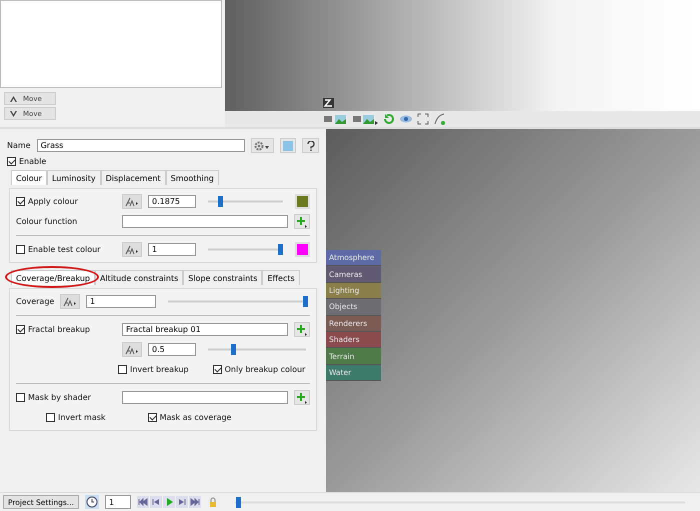  What do you see at coordinates (389, 119) in the screenshot?
I see `refresh-icon` at bounding box center [389, 119].